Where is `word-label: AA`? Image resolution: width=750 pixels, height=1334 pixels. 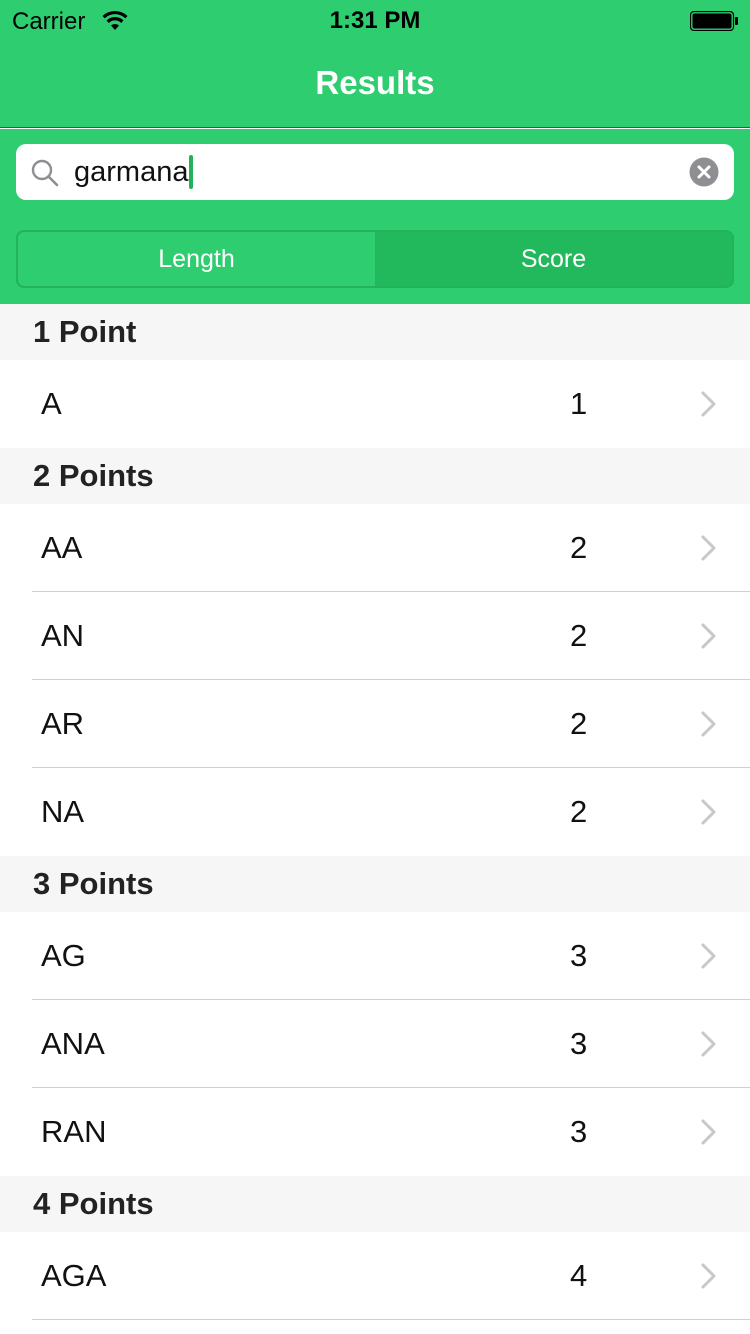 word-label: AA is located at coordinates (62, 547).